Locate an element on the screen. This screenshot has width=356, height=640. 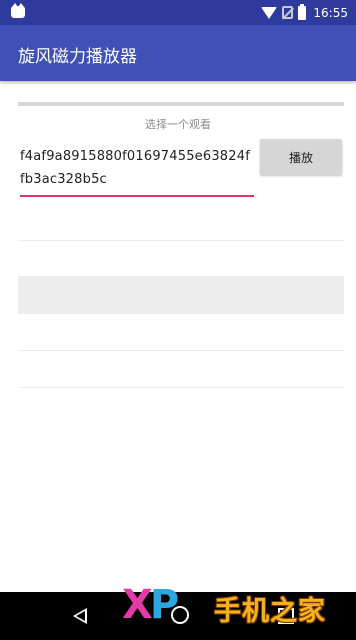
app-bar: 旋风磁力播放器 is located at coordinates (178, 53).